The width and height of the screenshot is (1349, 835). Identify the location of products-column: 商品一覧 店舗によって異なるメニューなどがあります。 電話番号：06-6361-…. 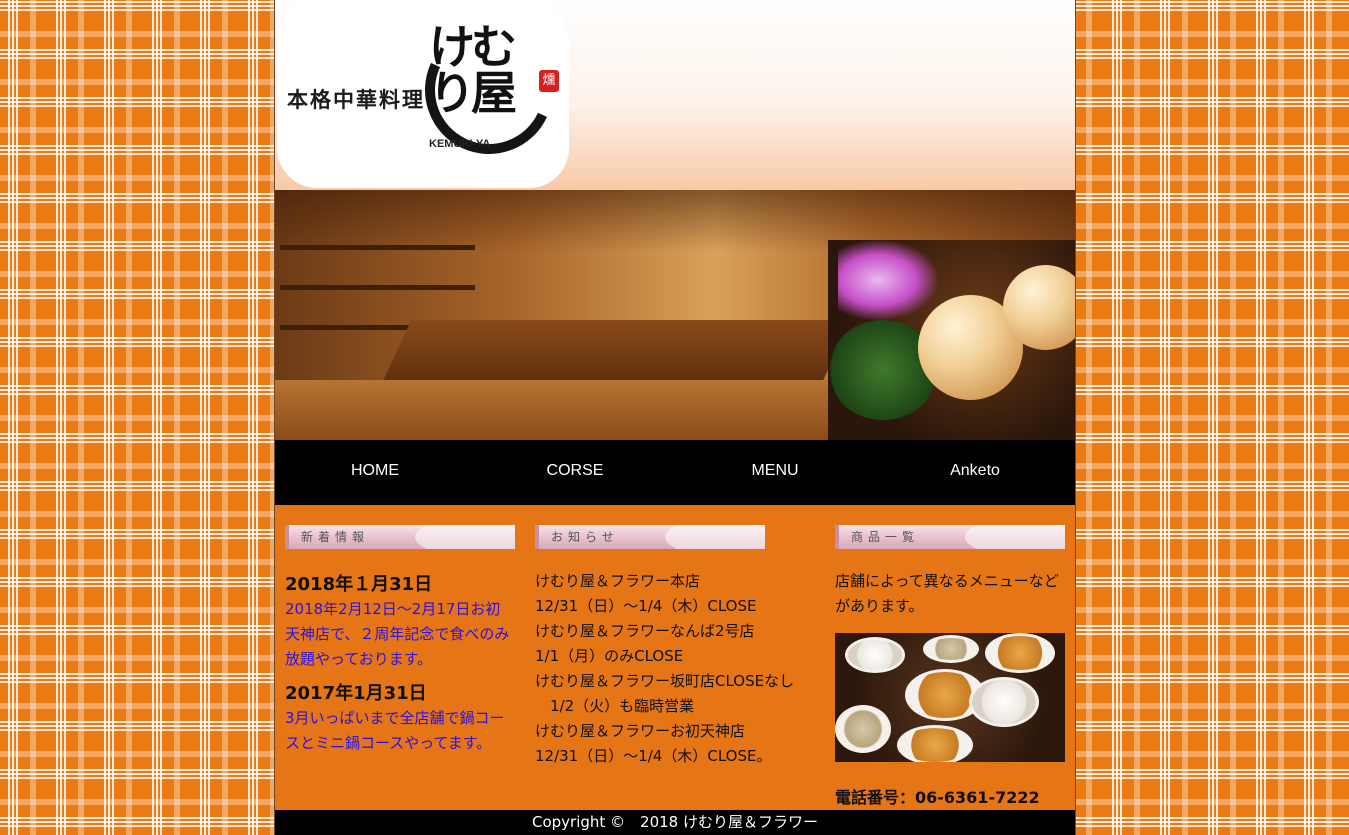
(950, 666).